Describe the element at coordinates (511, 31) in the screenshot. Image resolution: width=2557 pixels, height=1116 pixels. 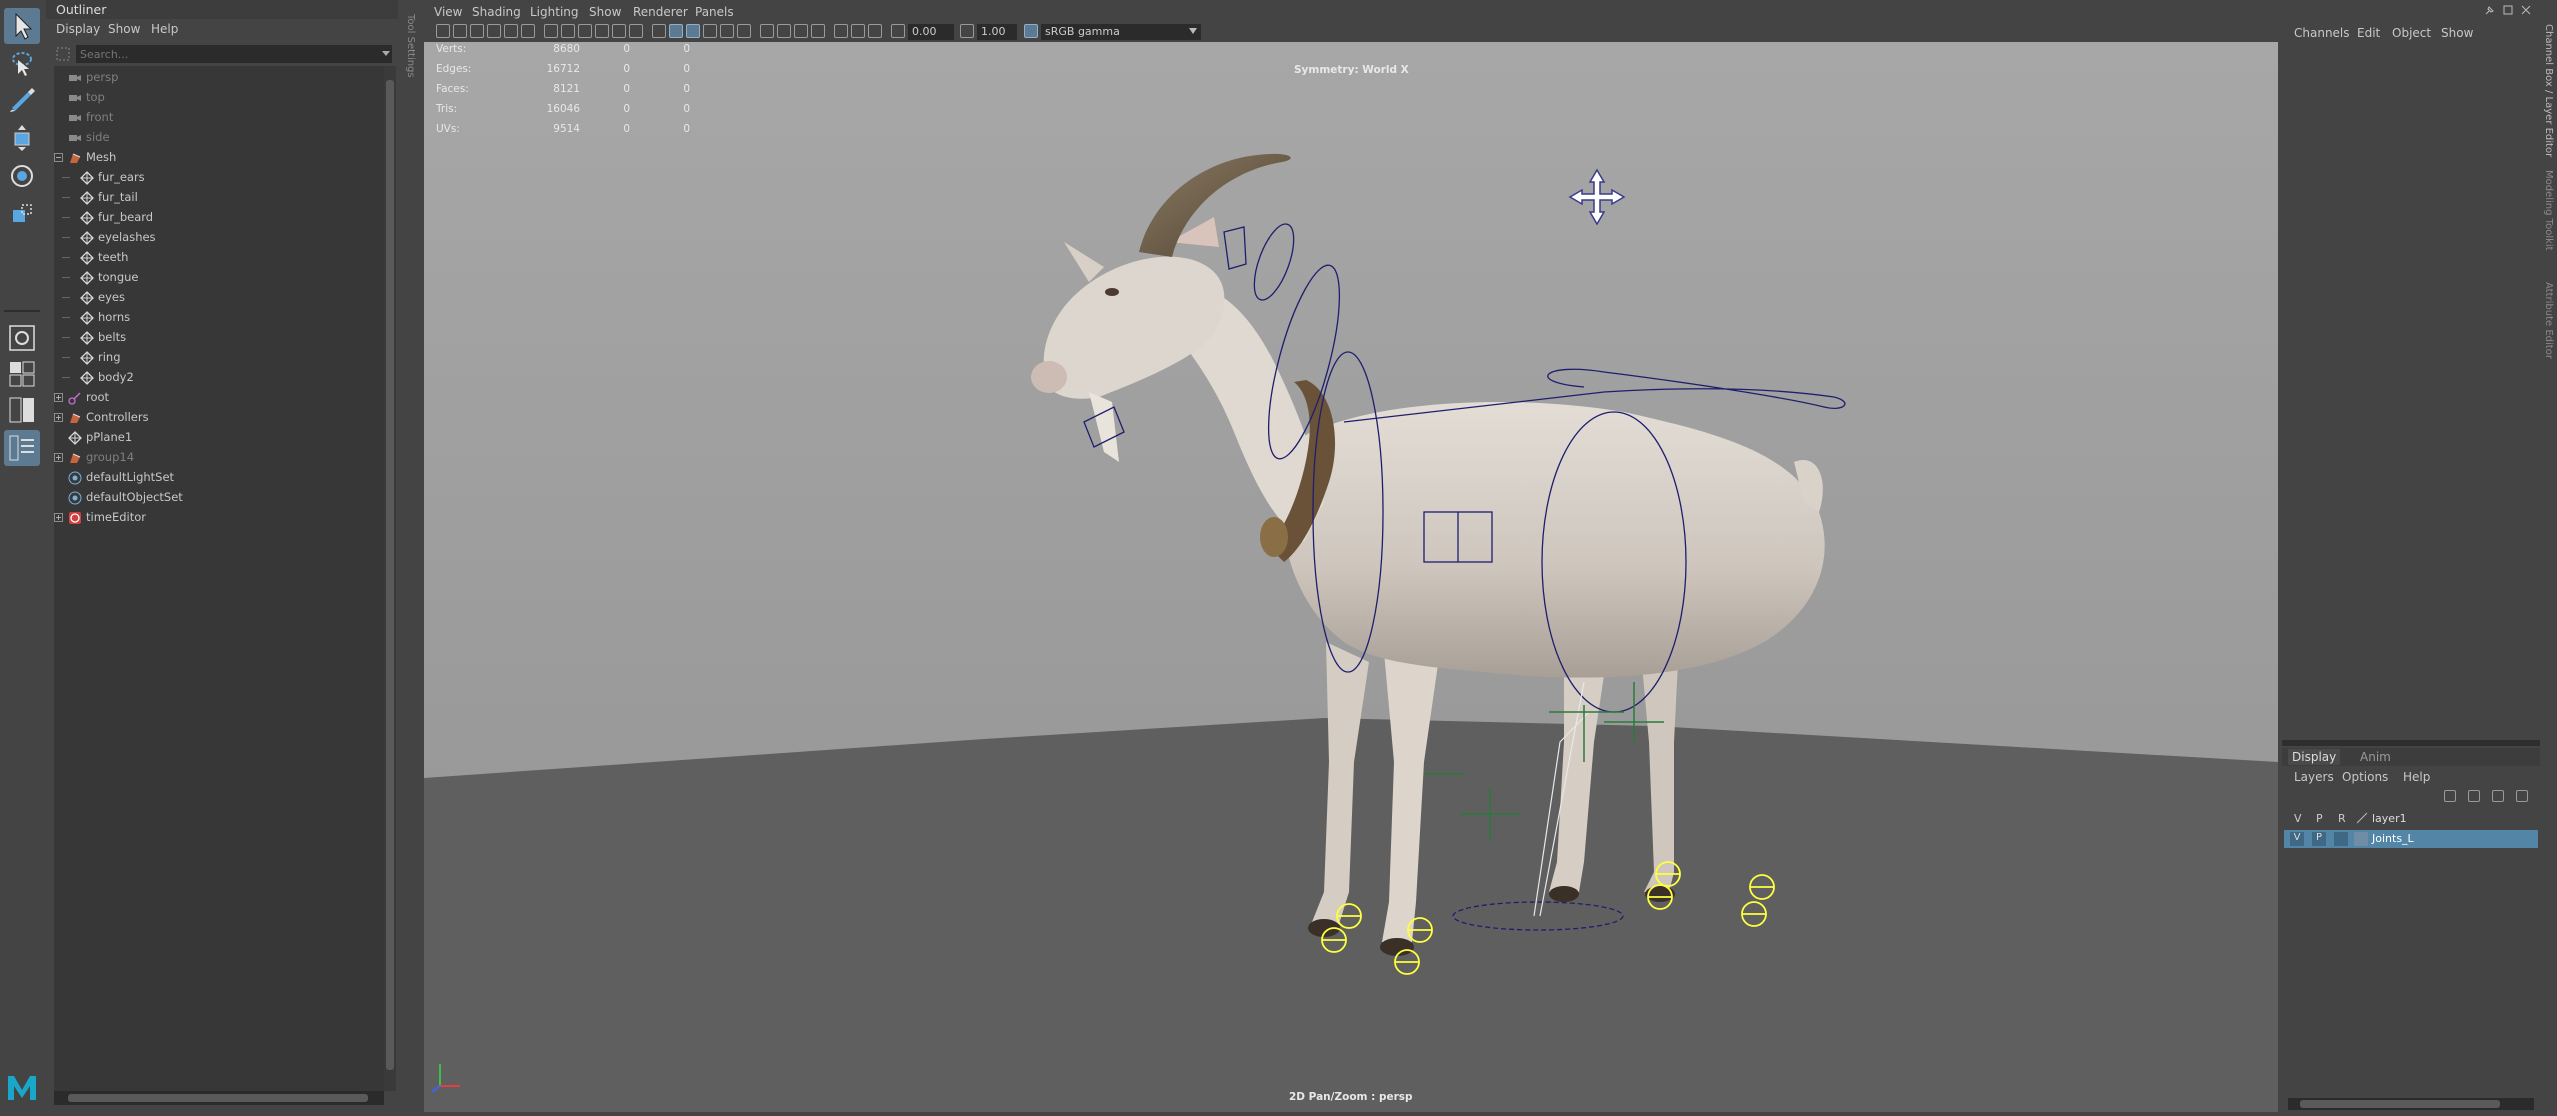
I see `2d-pan-zoom-icon` at that location.